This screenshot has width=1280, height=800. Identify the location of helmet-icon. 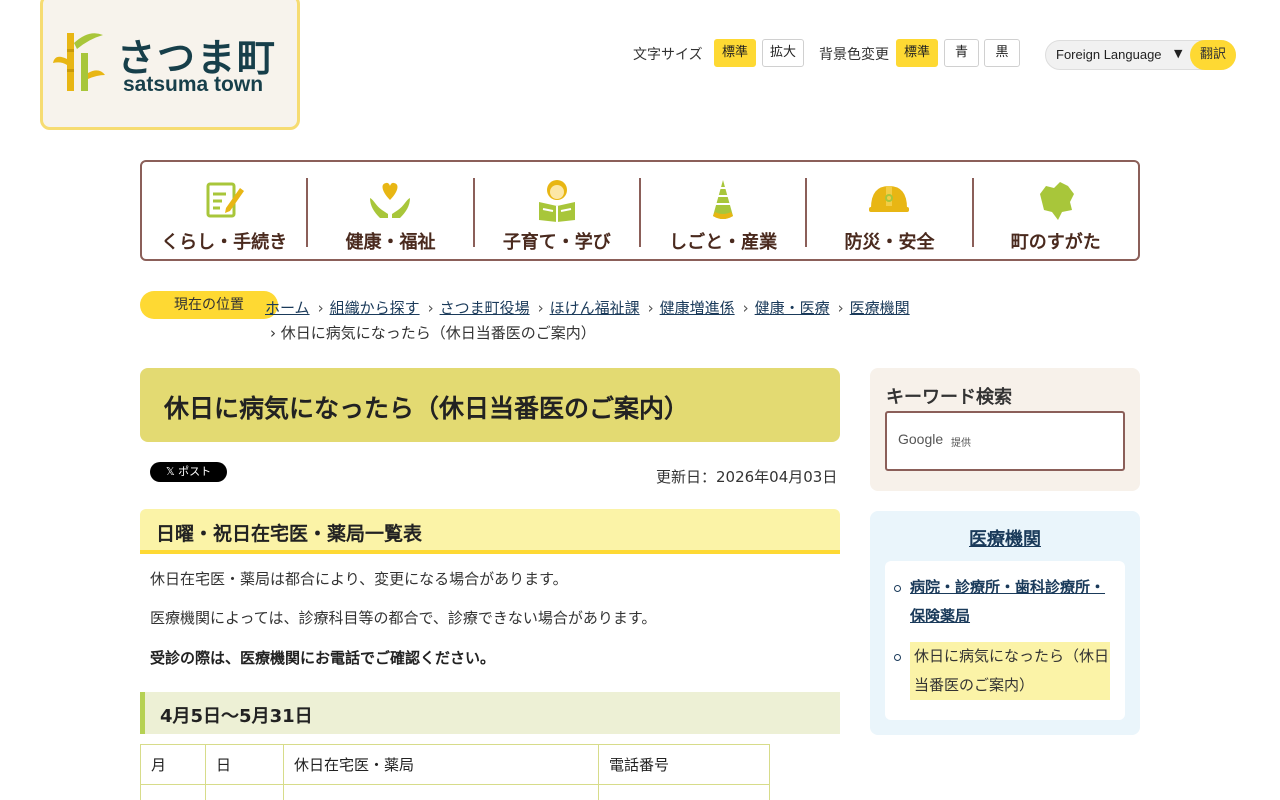
(889, 199).